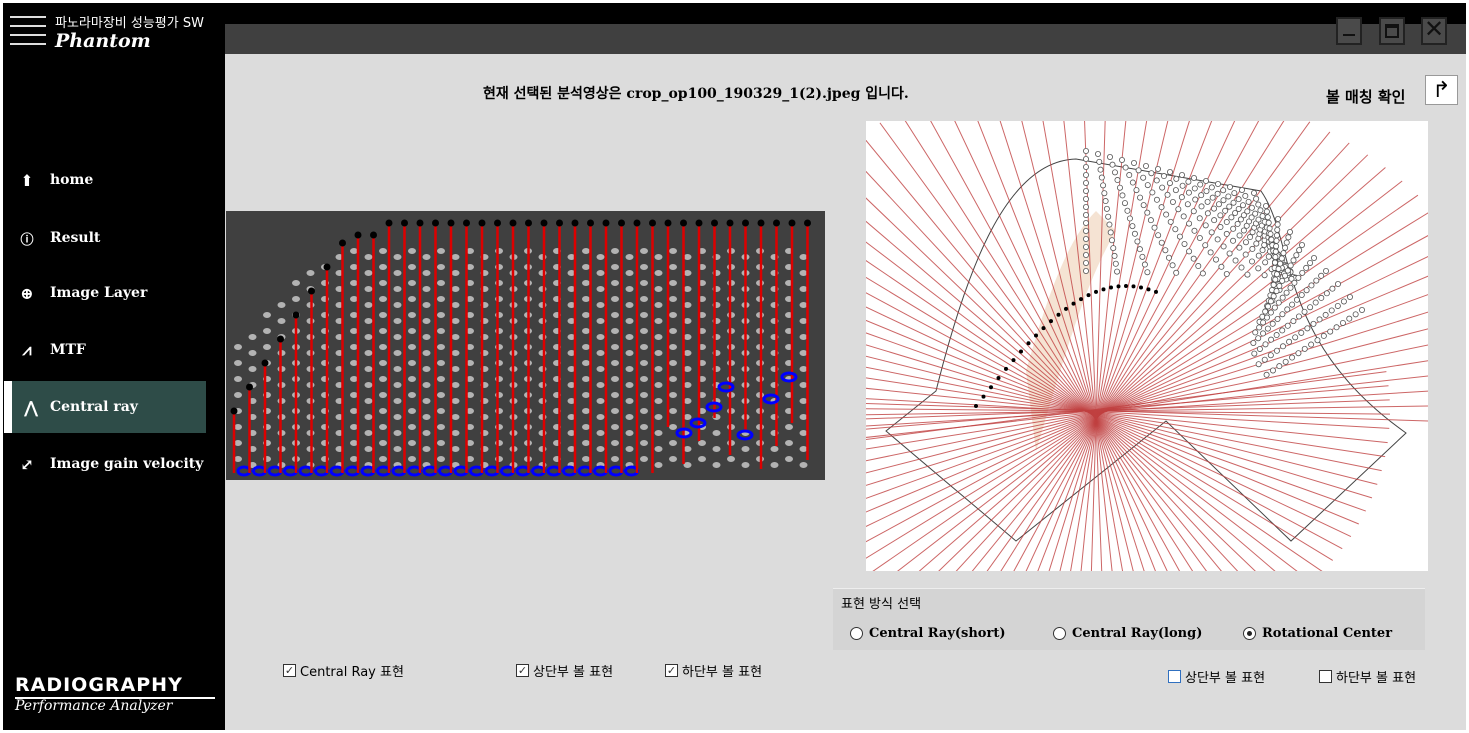 Image resolution: width=1469 pixels, height=733 pixels. Describe the element at coordinates (1367, 676) in the screenshot. I see `right-lower-ball-checkbox: 하단부 볼 표현` at that location.